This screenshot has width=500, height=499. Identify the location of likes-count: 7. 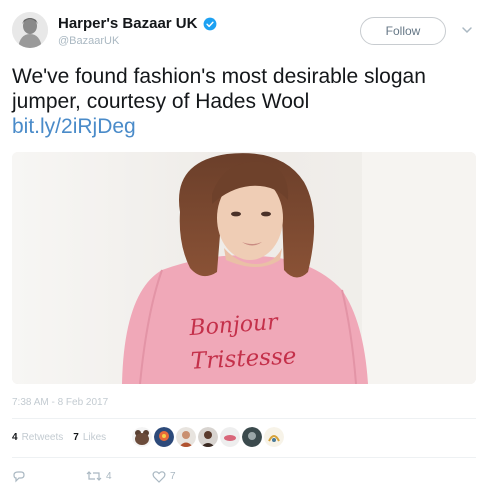
(76, 437).